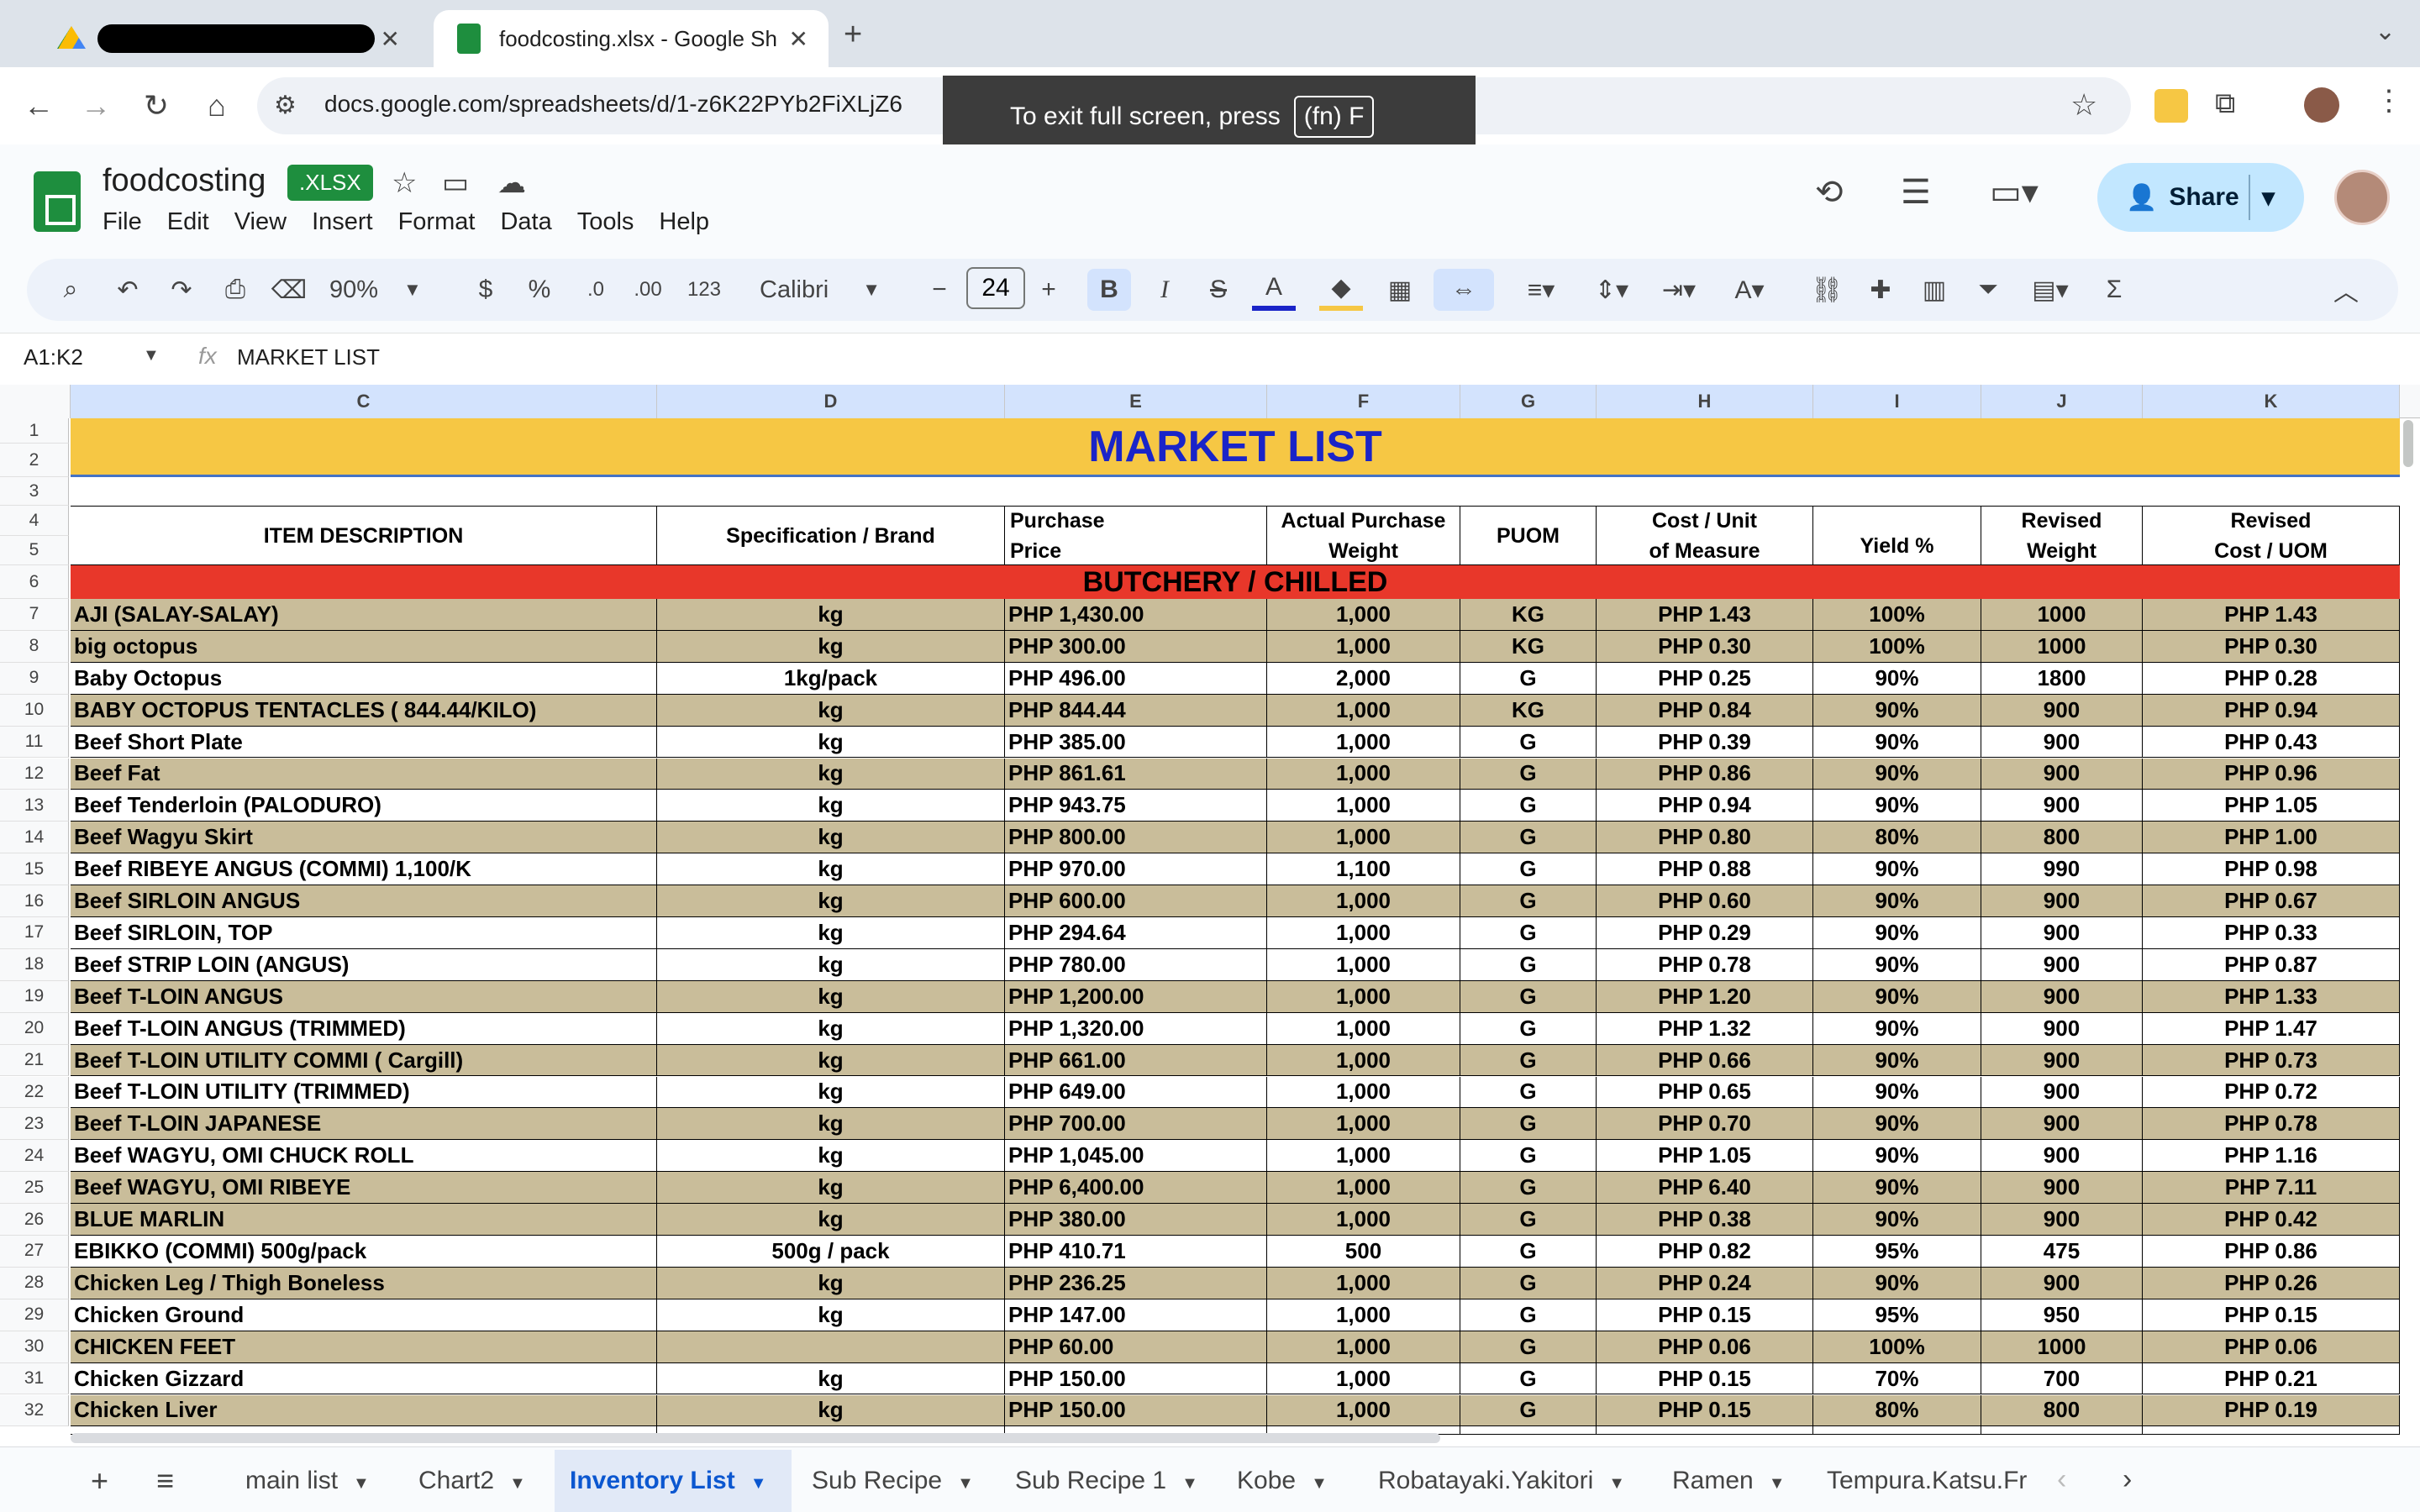 This screenshot has width=2420, height=1512. I want to click on home-icon: ⌂, so click(217, 105).